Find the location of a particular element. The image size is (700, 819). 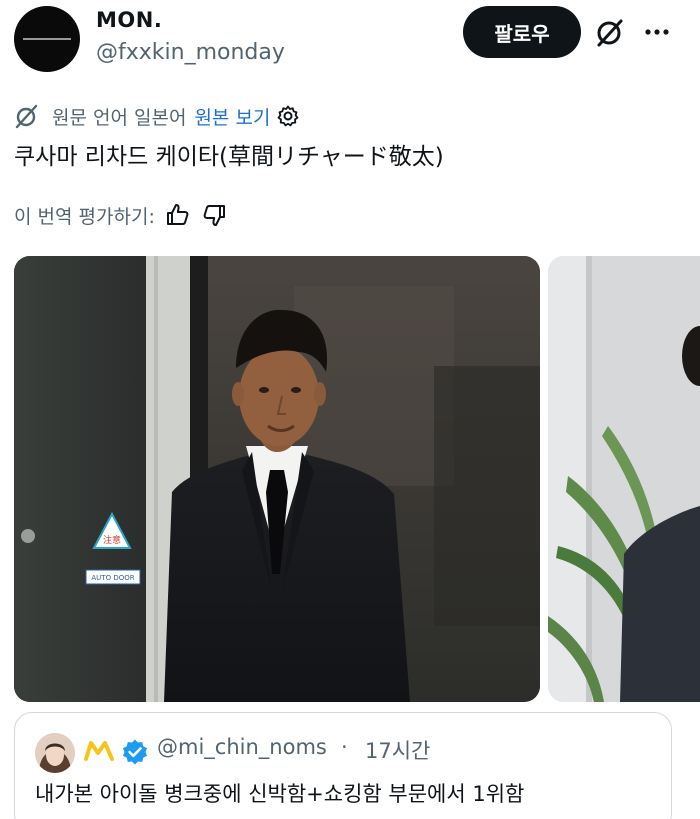

rate-translation-row: 이 번역 평가하기: is located at coordinates (120, 215).